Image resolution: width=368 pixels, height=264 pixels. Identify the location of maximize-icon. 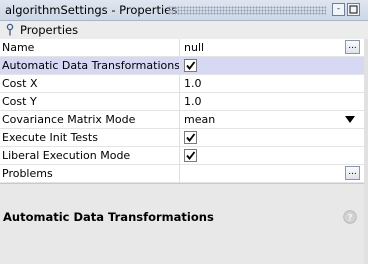
(353, 9).